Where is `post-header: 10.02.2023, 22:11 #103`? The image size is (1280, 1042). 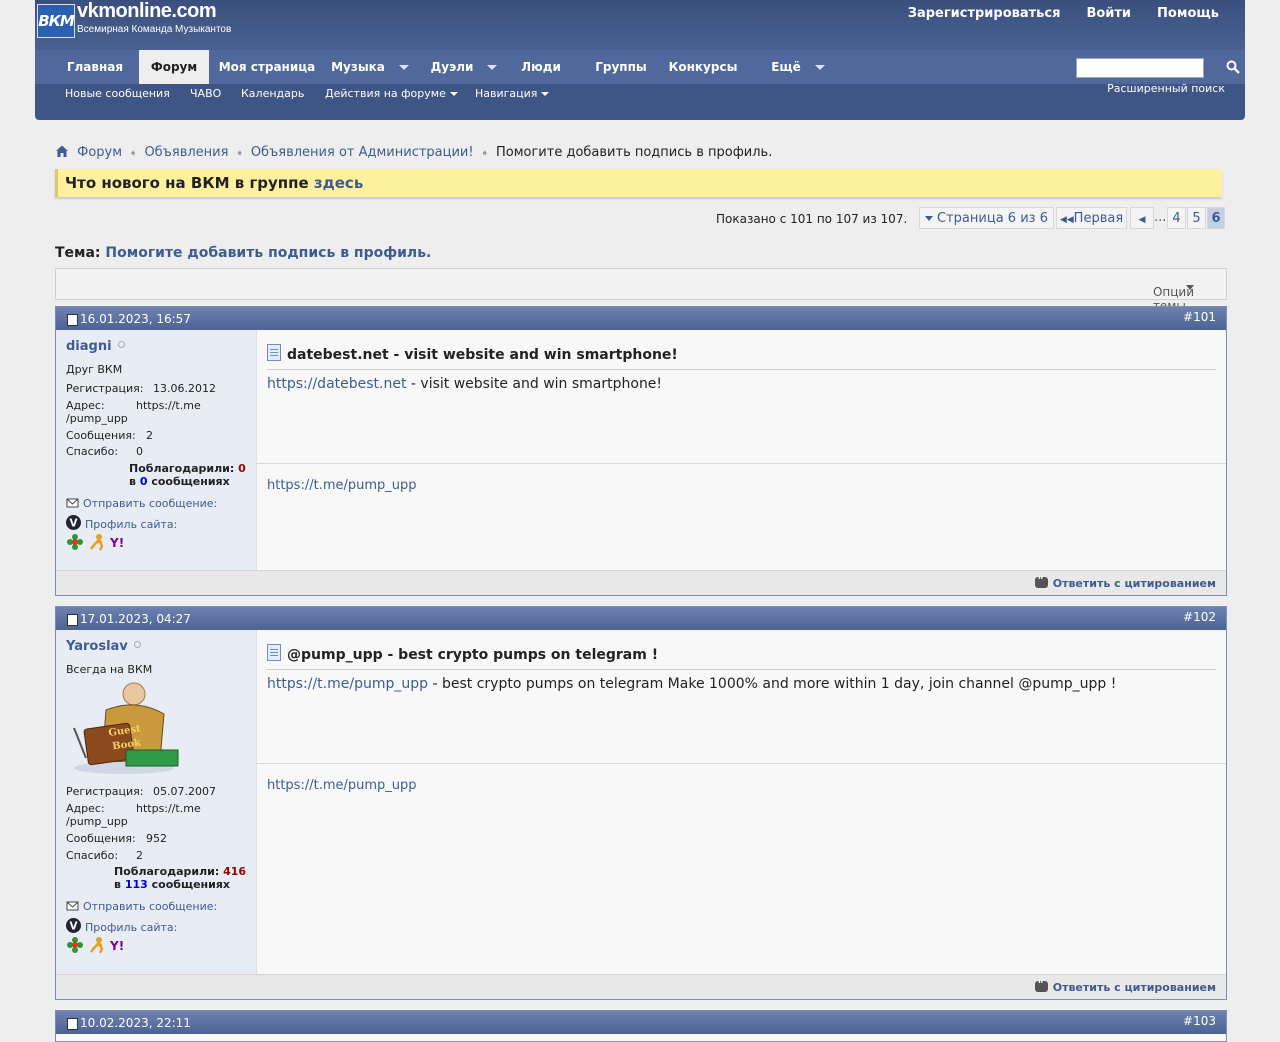
post-header: 10.02.2023, 22:11 #103 is located at coordinates (641, 1022).